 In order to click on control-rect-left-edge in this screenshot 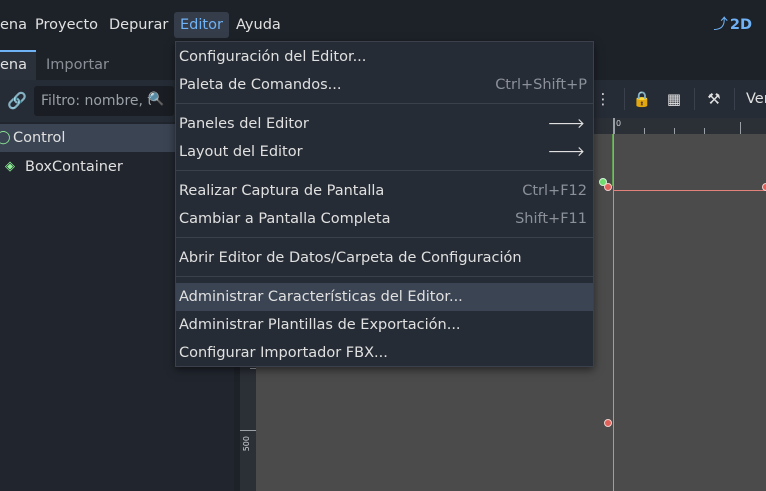, I will do `click(613, 304)`.